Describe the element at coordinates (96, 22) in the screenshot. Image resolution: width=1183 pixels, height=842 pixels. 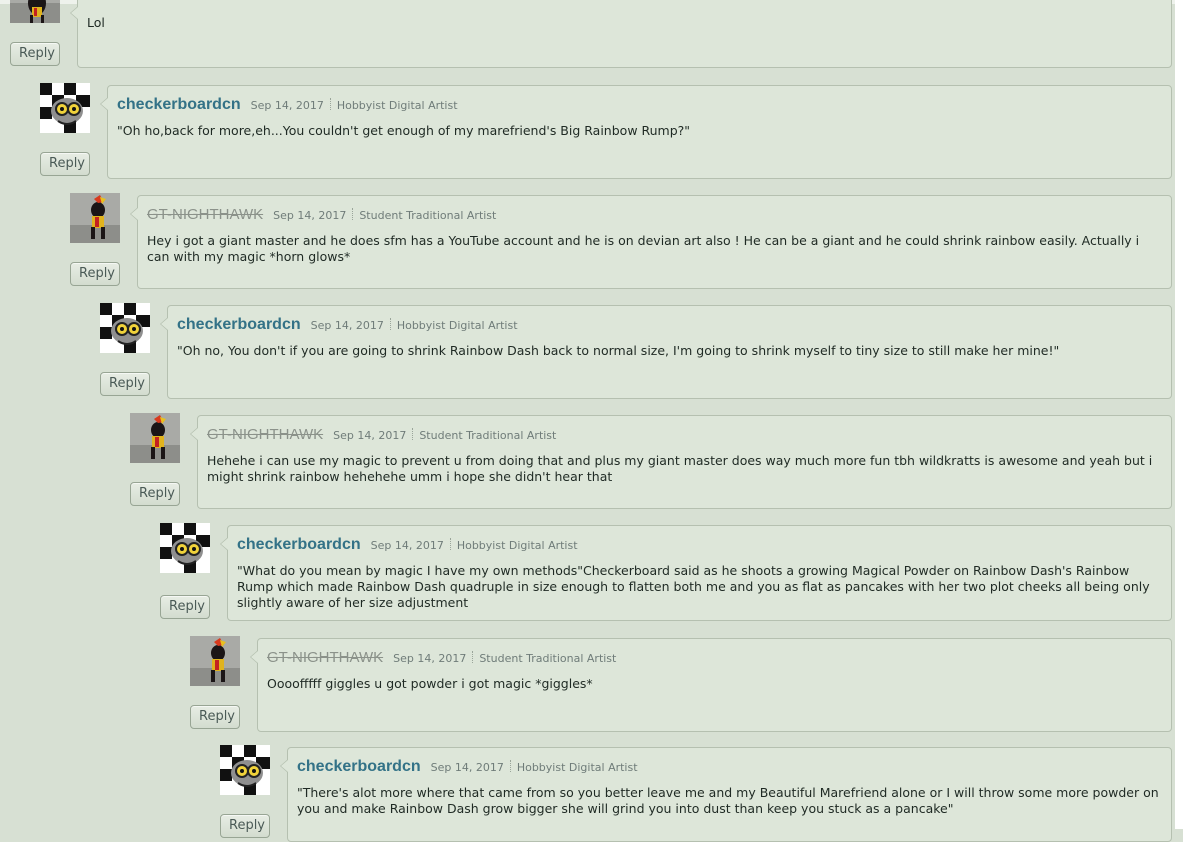
I see `comment-text: Lol` at that location.